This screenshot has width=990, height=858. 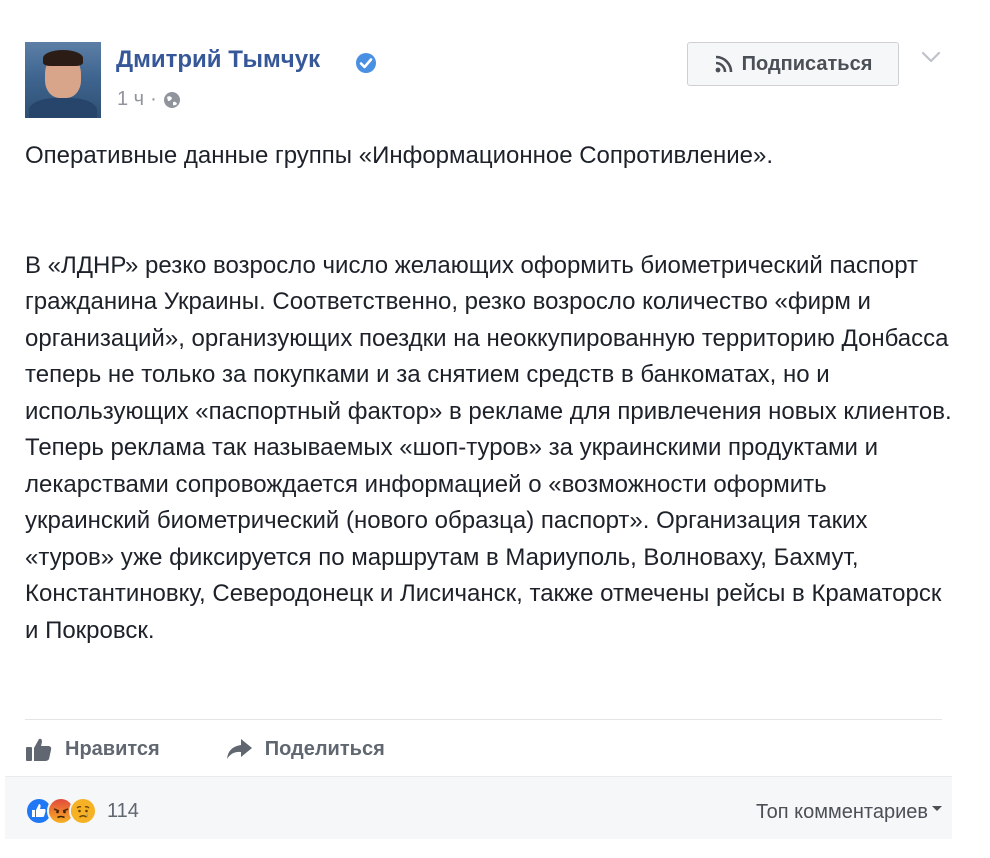 I want to click on author-avatar, so click(x=63, y=80).